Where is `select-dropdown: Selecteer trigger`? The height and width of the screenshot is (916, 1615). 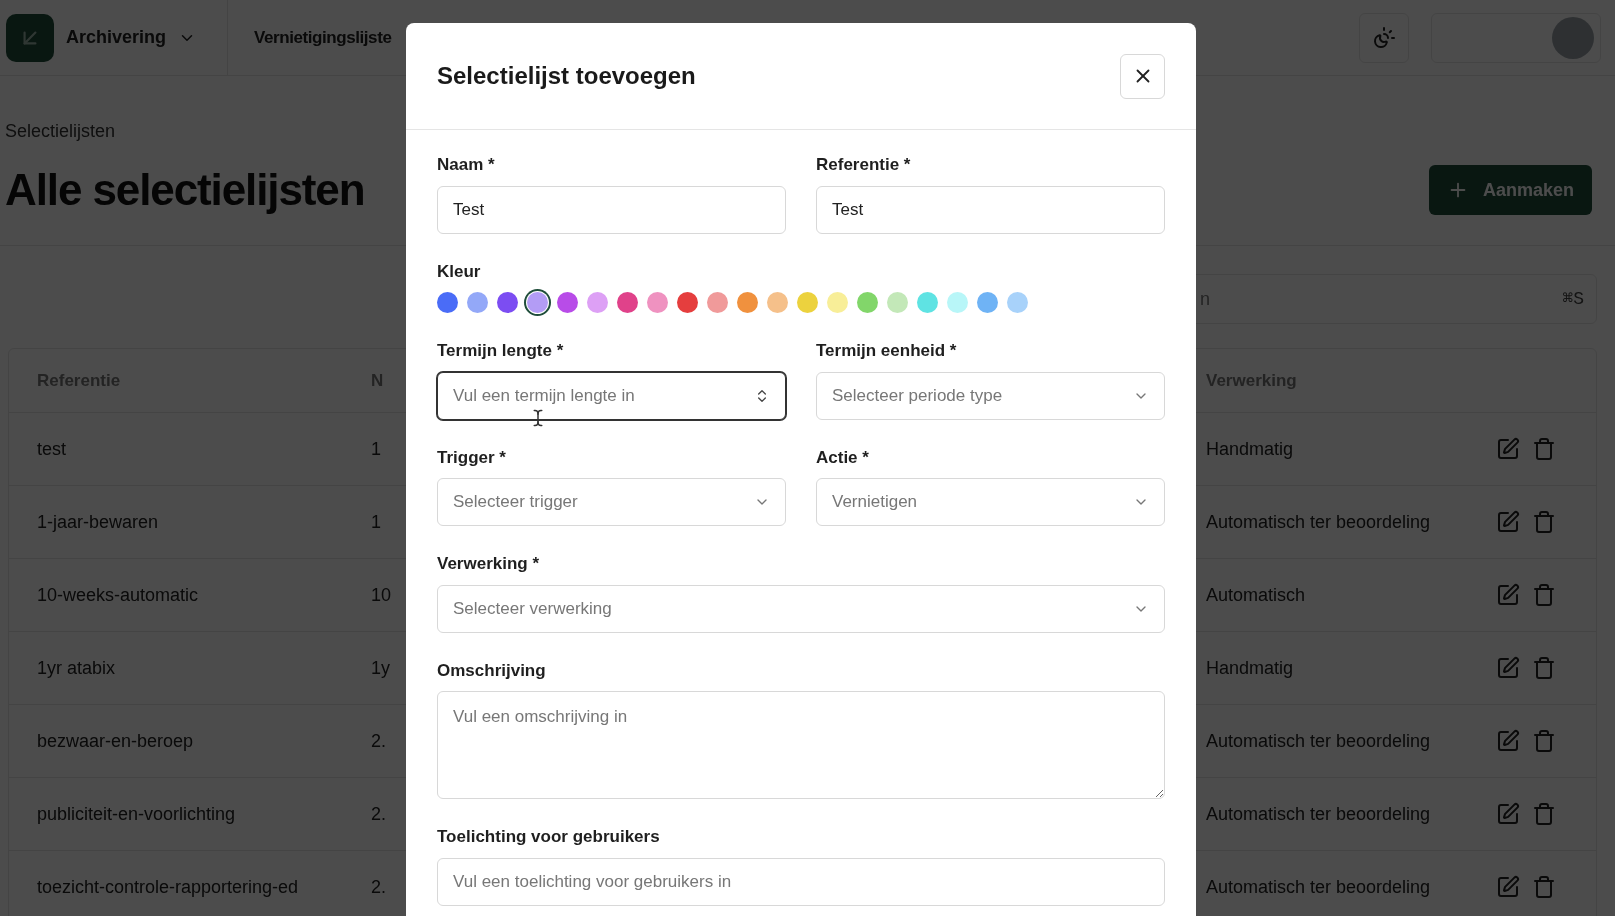 select-dropdown: Selecteer trigger is located at coordinates (611, 502).